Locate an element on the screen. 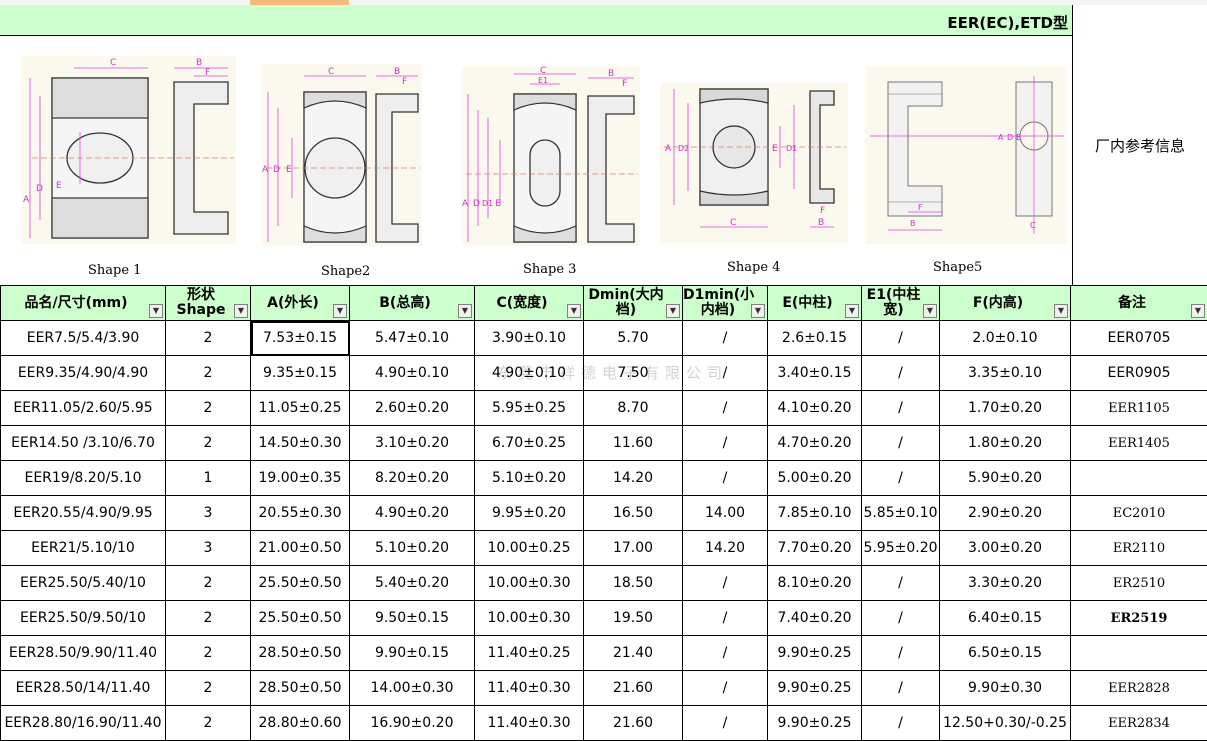 Image resolution: width=1207 pixels, height=741 pixels. table-cell: 3.30±0.20 is located at coordinates (1005, 583).